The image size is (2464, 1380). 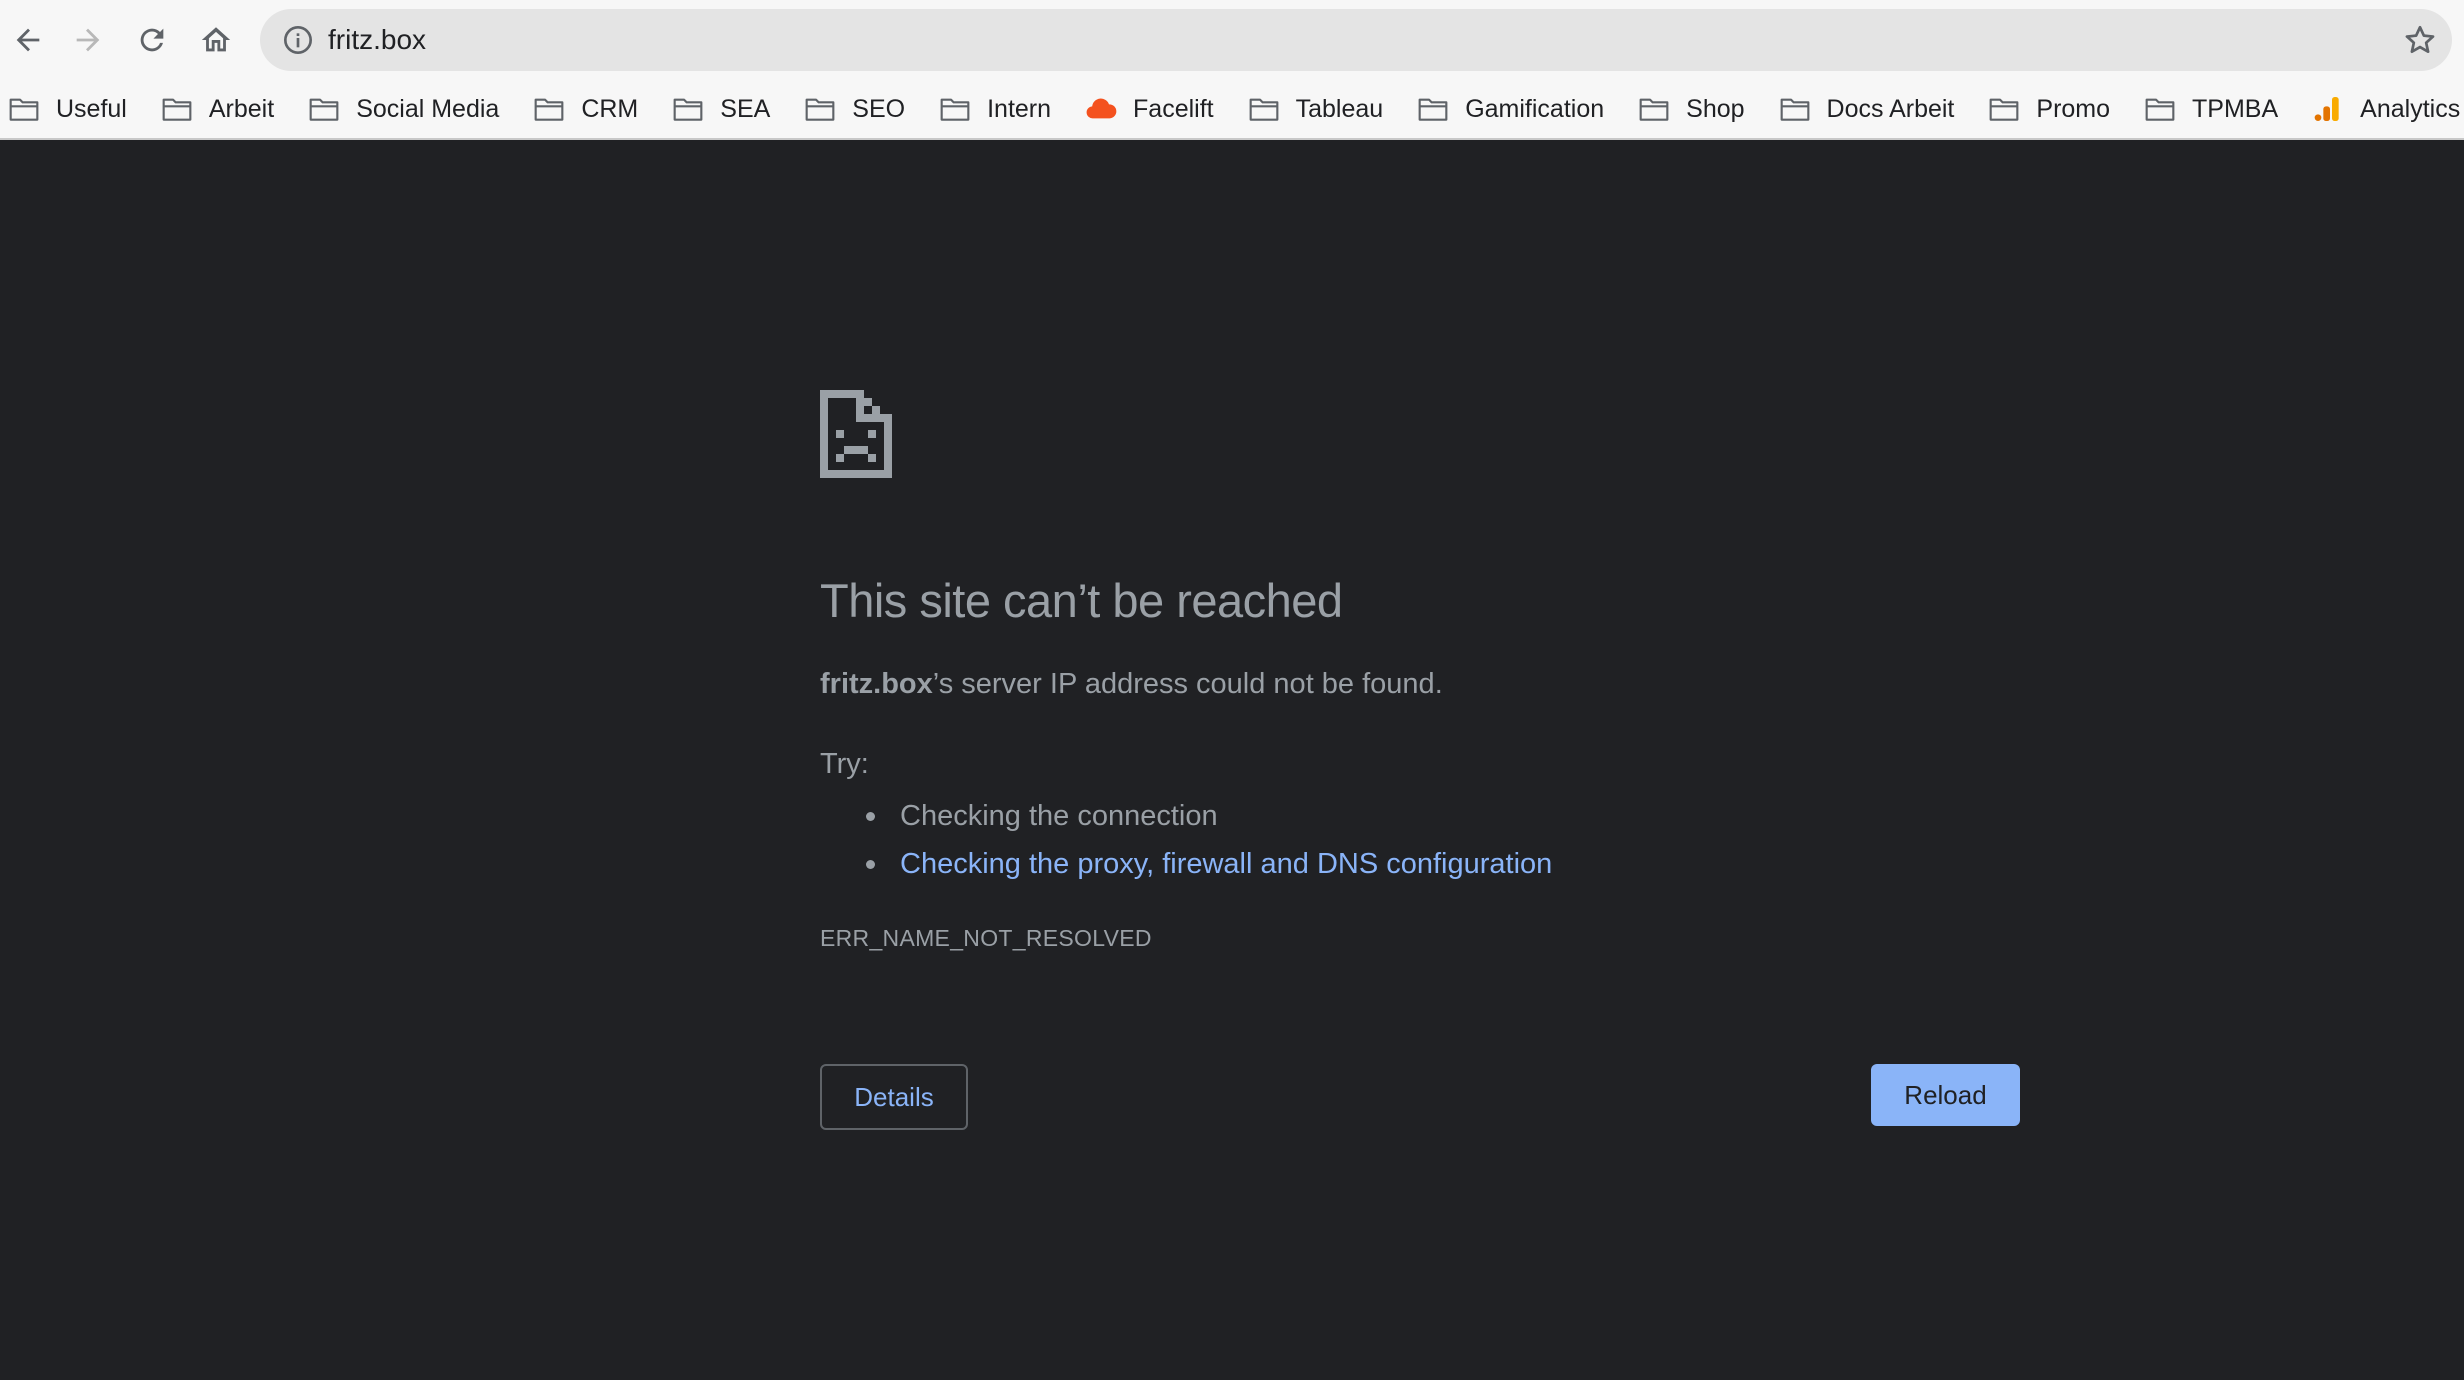 I want to click on bookmark-analytics: Analytics, so click(x=2388, y=109).